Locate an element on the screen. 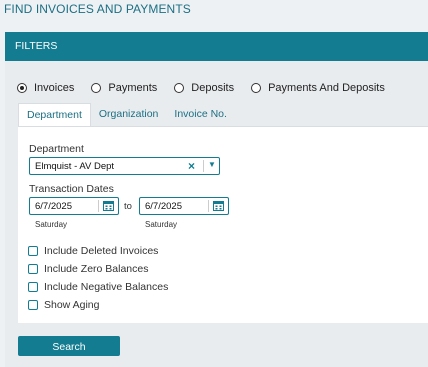 The height and width of the screenshot is (367, 428). radio-label: Payments And Deposits is located at coordinates (326, 88).